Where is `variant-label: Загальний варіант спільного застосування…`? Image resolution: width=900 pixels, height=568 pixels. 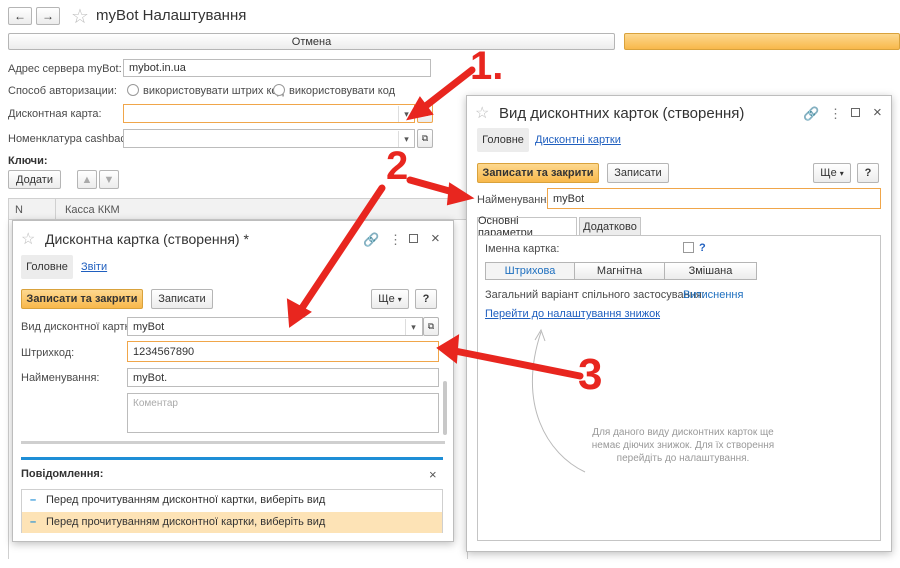 variant-label: Загальний варіант спільного застосування… is located at coordinates (595, 295).